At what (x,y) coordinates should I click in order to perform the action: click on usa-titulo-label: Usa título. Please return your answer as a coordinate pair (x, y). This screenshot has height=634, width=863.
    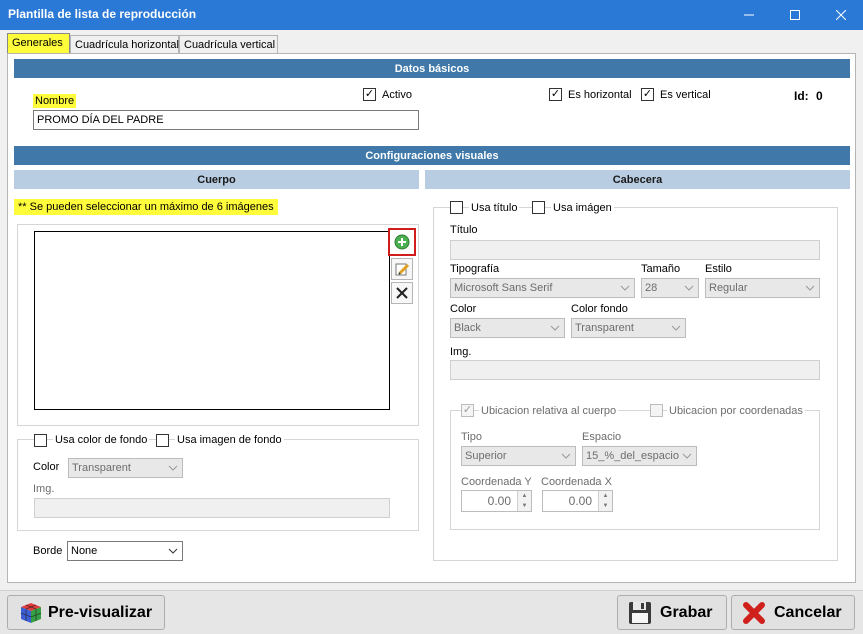
    Looking at the image, I should click on (494, 208).